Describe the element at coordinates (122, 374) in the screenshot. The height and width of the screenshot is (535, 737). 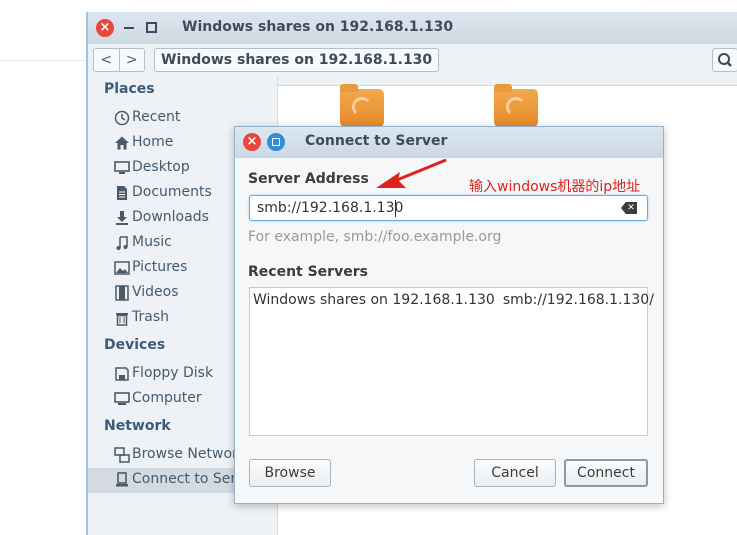
I see `floppy-icon` at that location.